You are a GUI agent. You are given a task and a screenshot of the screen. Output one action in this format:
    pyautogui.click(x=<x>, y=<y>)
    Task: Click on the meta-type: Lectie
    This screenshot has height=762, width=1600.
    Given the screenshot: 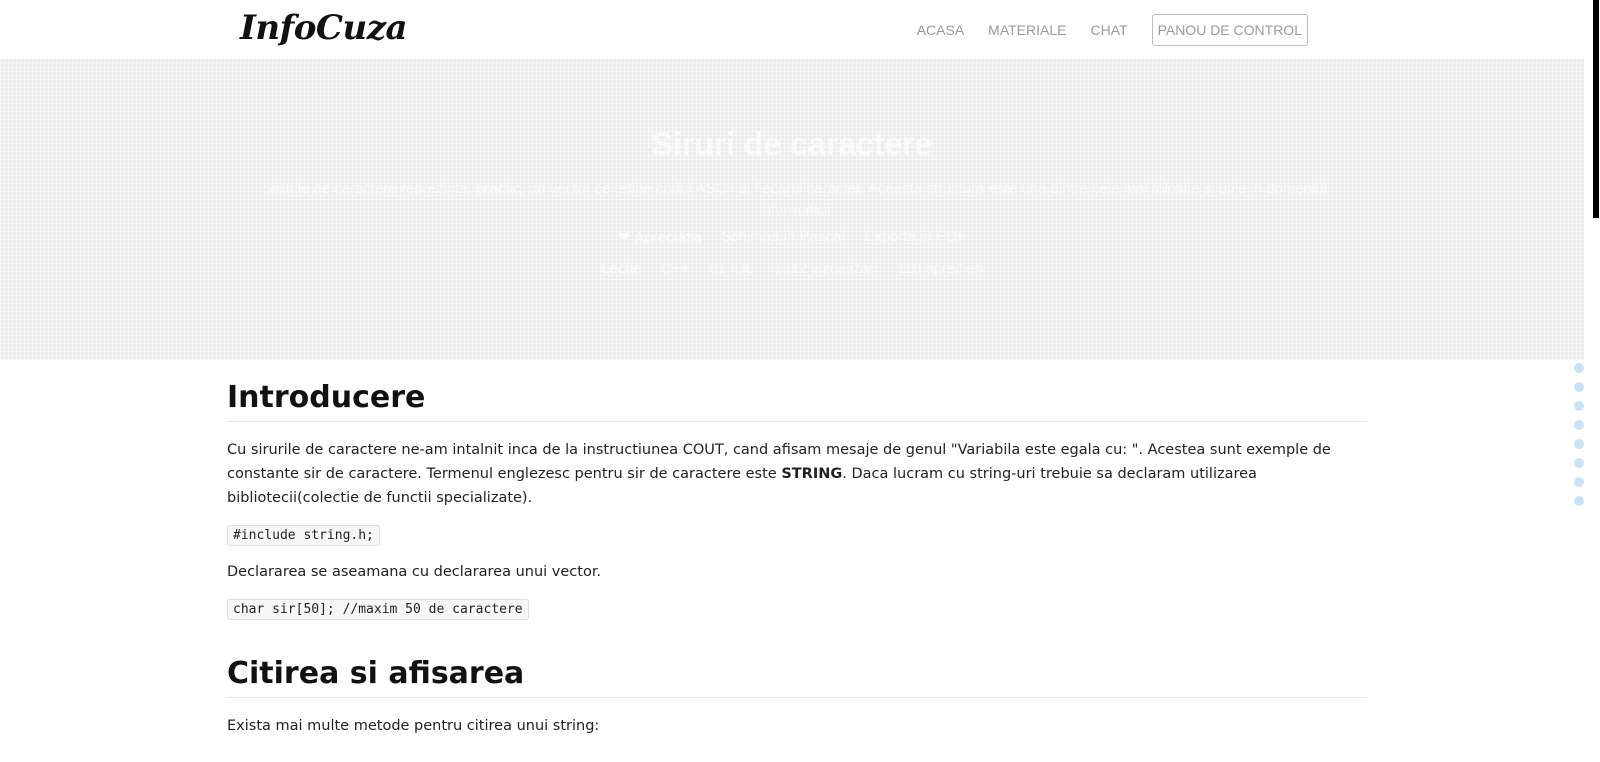 What is the action you would take?
    pyautogui.click(x=621, y=268)
    